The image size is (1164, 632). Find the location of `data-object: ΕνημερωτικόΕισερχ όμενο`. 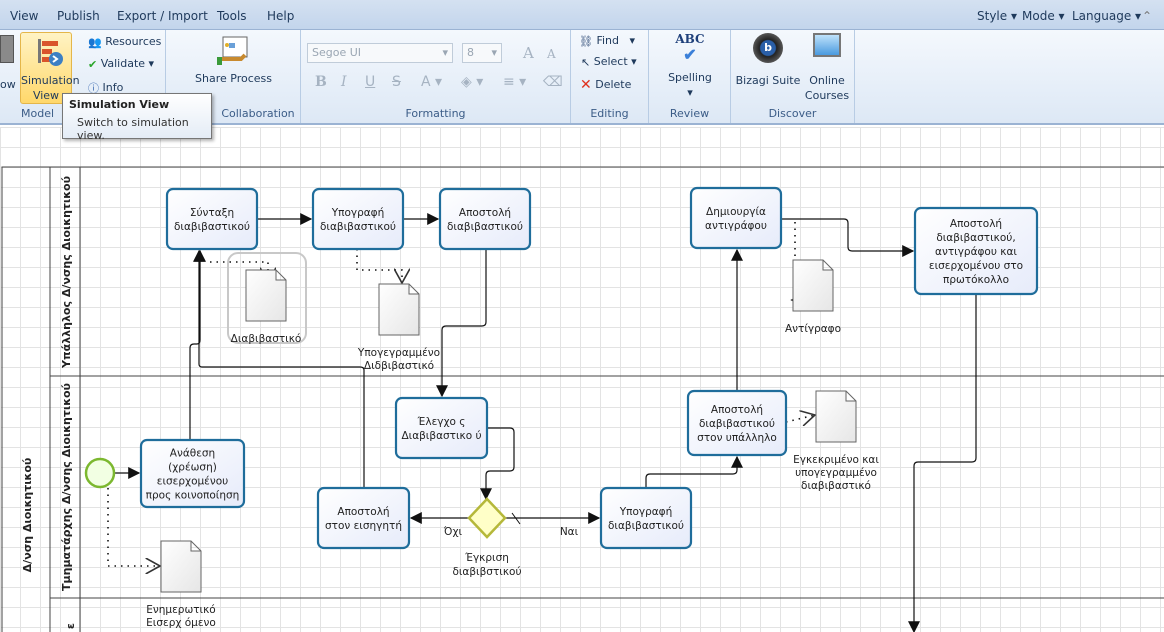

data-object: ΕνημερωτικόΕισερχ όμενο is located at coordinates (181, 584).